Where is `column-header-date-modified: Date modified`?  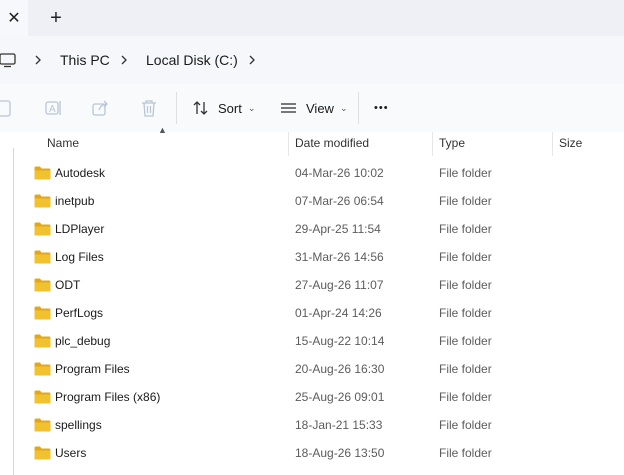 column-header-date-modified: Date modified is located at coordinates (332, 143).